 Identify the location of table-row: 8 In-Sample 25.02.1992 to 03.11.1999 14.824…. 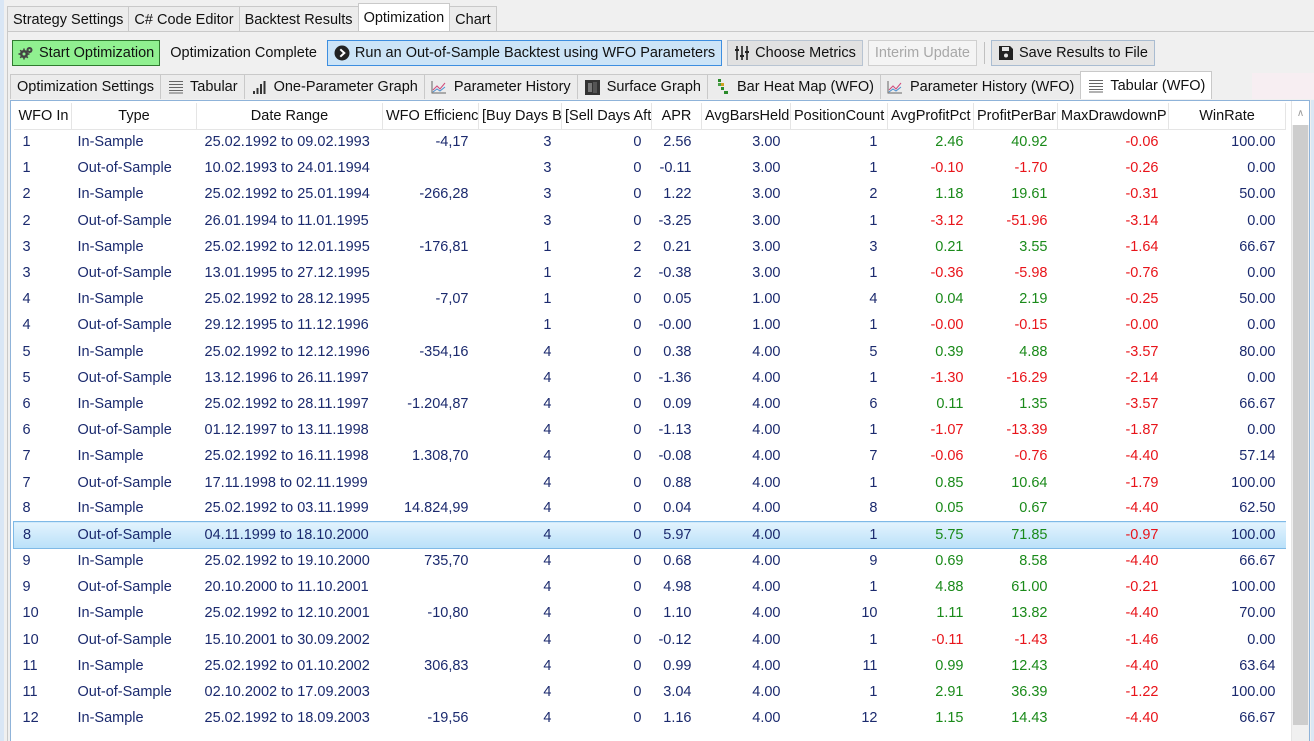
(650, 509).